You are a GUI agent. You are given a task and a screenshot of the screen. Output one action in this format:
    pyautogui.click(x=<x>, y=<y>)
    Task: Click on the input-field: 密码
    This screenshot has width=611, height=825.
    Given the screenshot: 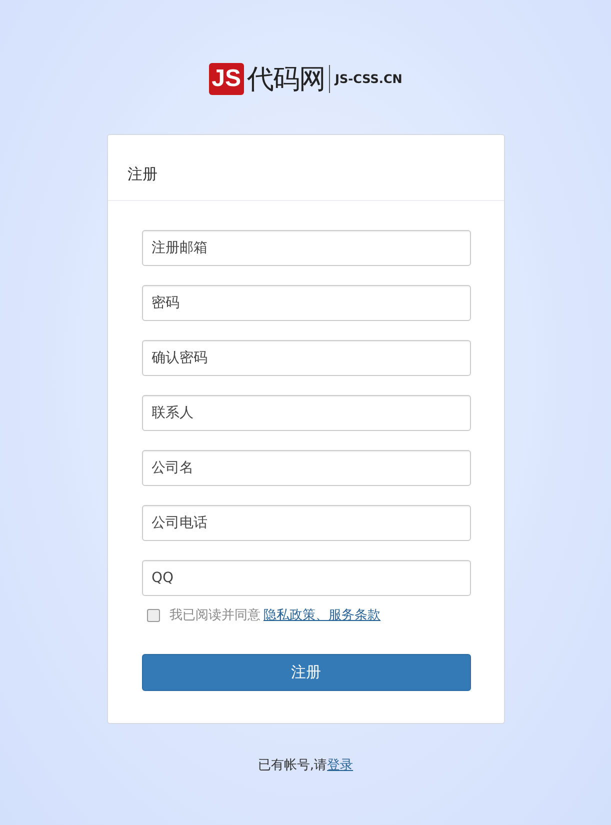 What is the action you would take?
    pyautogui.click(x=306, y=303)
    